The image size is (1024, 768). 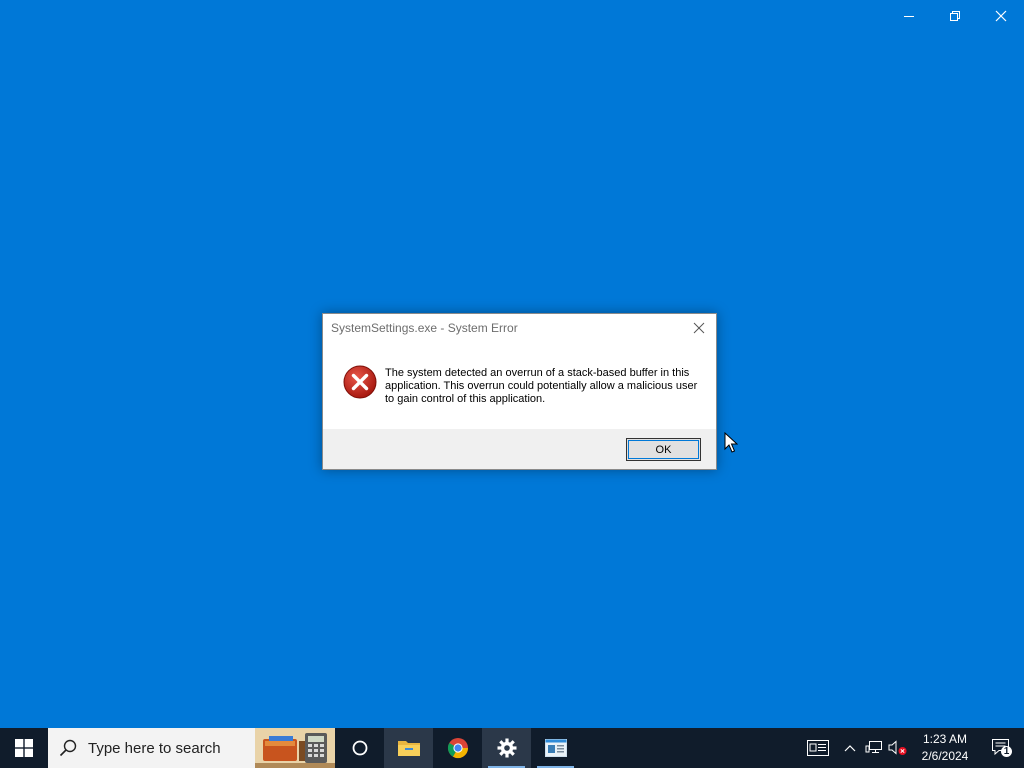 I want to click on search-highlight-image, so click(x=295, y=748).